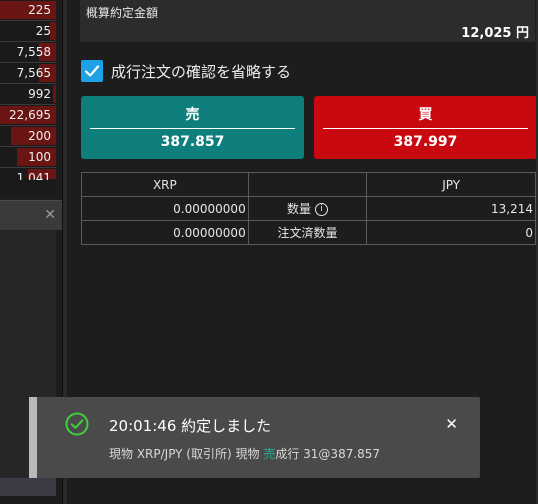 Image resolution: width=538 pixels, height=504 pixels. I want to click on order-book-quantity: 25, so click(43, 31).